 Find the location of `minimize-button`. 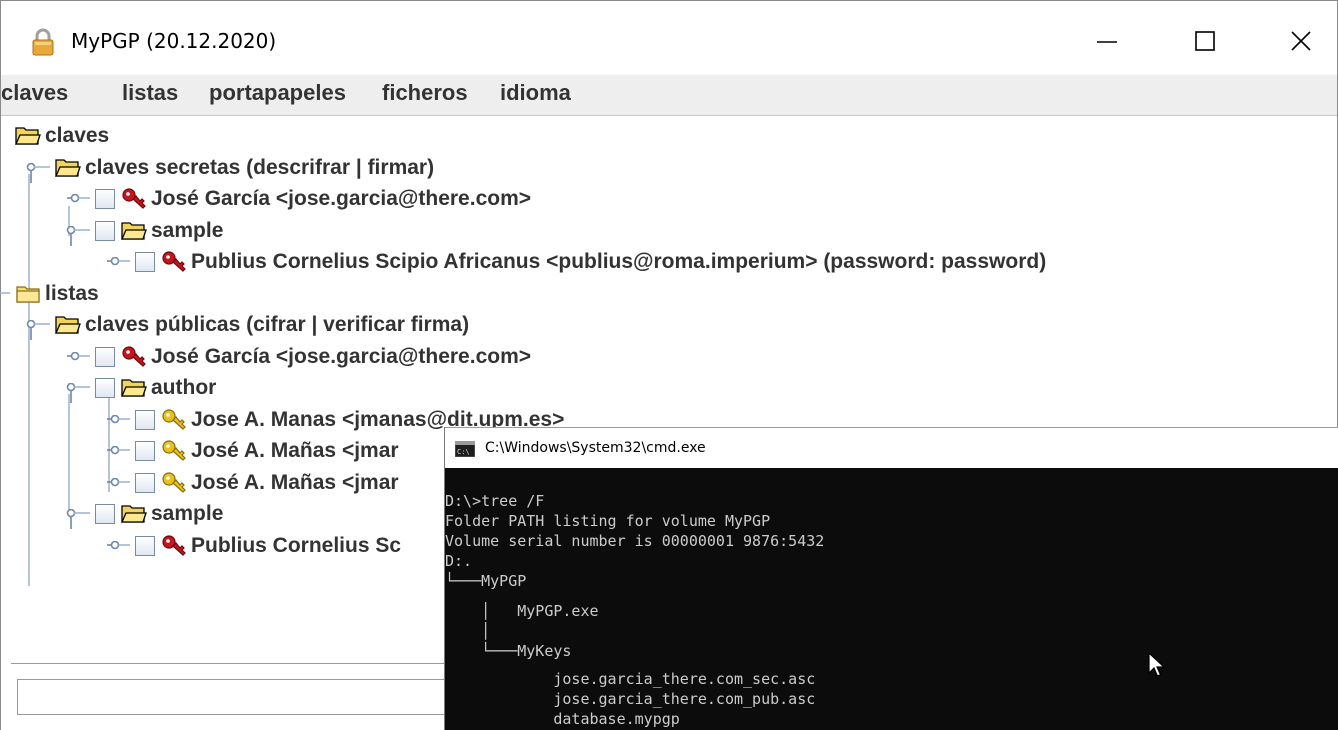

minimize-button is located at coordinates (1107, 40).